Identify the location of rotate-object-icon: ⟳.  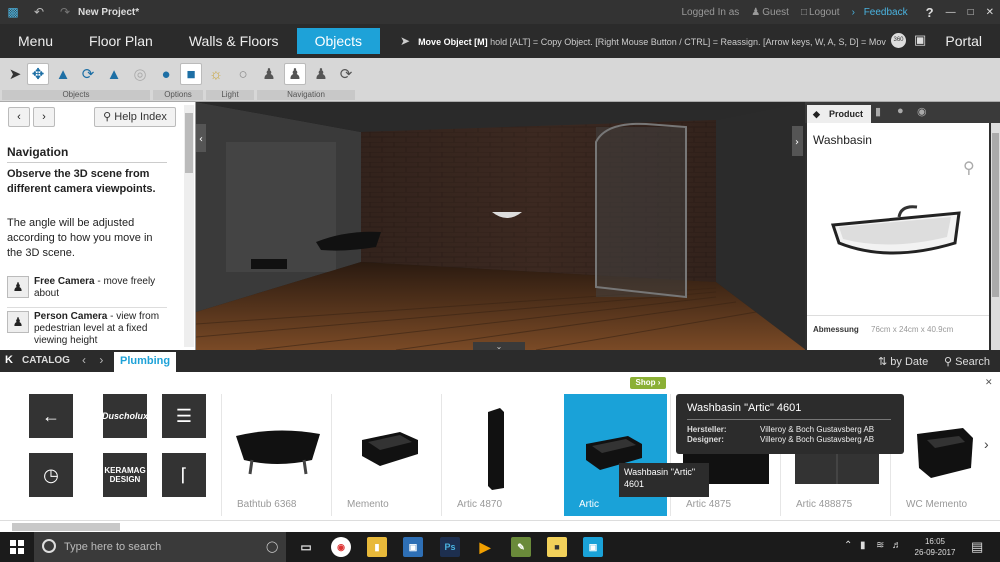
(88, 74).